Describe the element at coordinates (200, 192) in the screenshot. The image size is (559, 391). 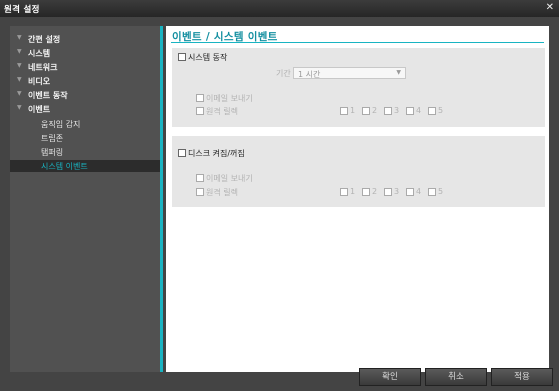
I see `disk-remote-relay-checkbox` at that location.